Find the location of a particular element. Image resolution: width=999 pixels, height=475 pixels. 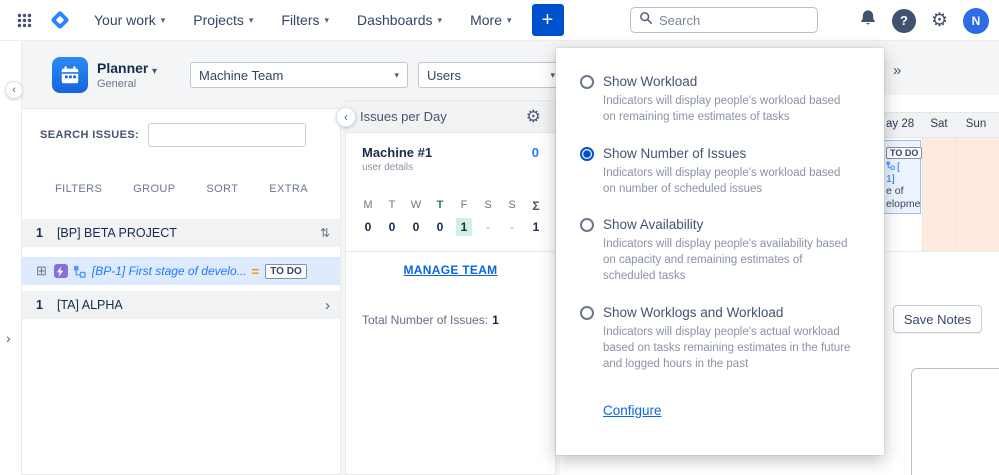

team-member-row: Machine #1 0 is located at coordinates (450, 152).